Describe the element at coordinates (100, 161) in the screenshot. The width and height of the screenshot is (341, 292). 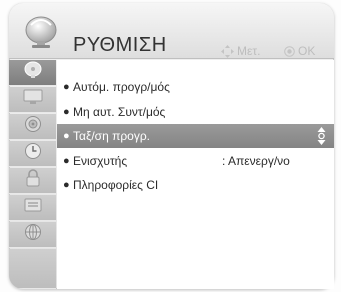
I see `menu-item-label: Ενισχυτής` at that location.